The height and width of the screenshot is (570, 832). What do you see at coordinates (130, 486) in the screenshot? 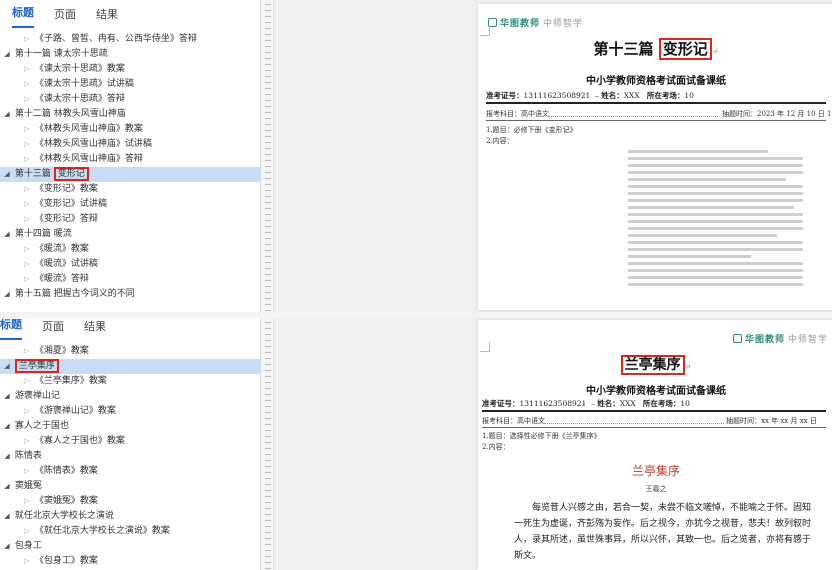
I see `nav-heading-level1: ◢ 窦娥冤` at bounding box center [130, 486].